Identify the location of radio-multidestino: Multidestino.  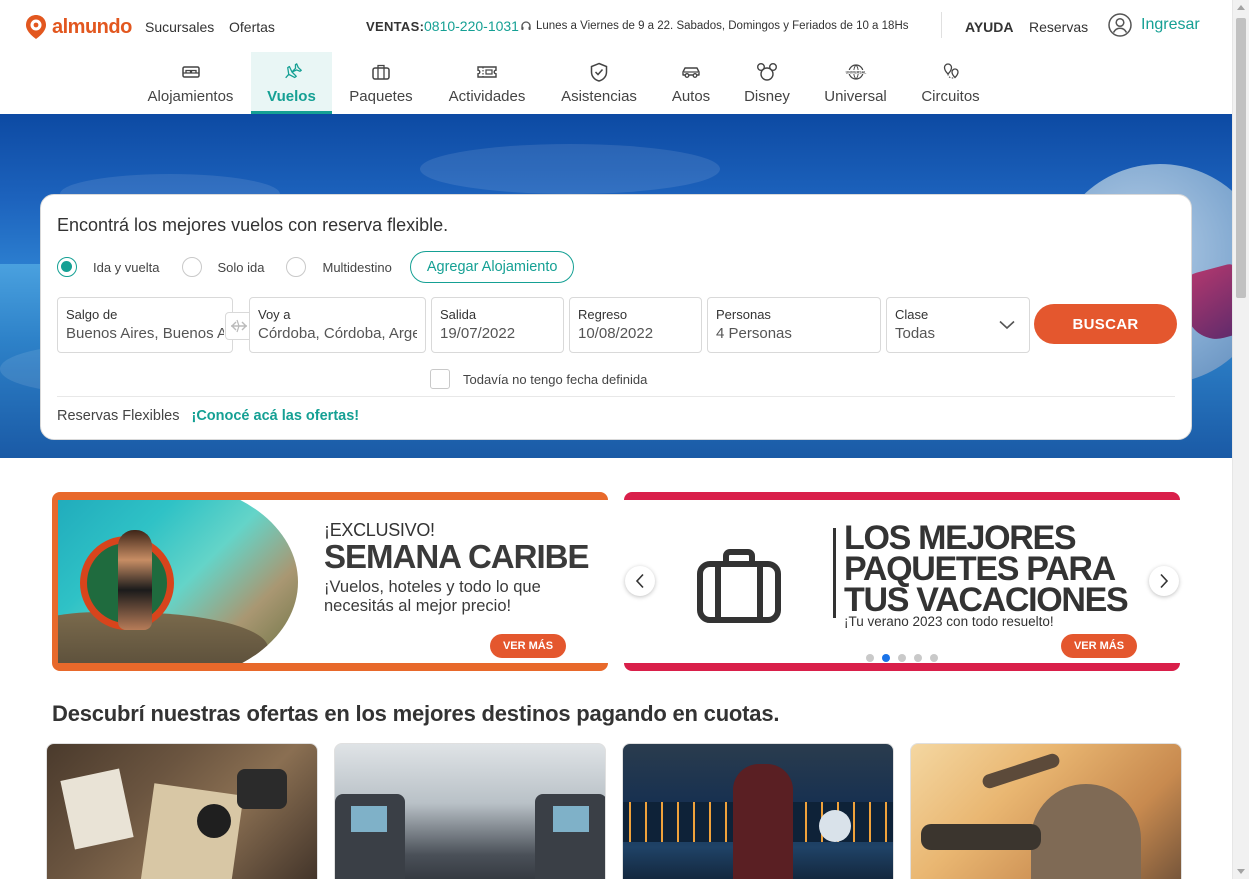
(339, 267).